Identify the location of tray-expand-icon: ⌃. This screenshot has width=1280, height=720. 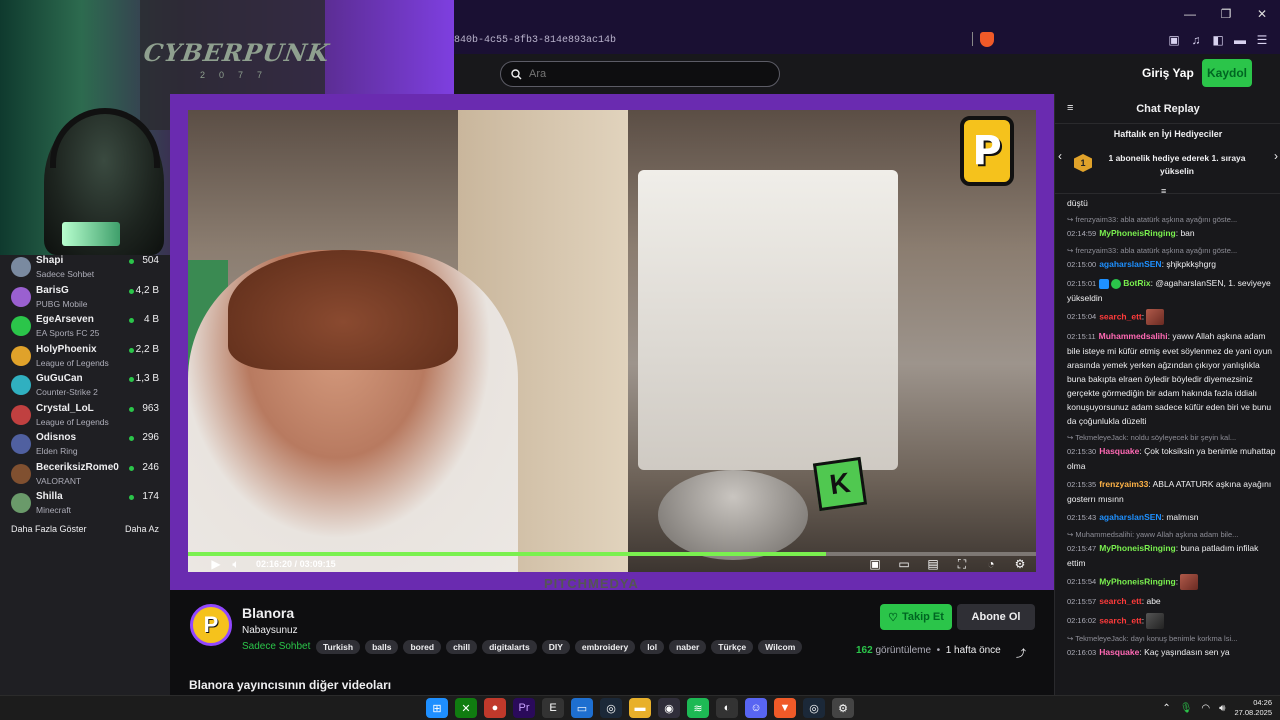
(1166, 708).